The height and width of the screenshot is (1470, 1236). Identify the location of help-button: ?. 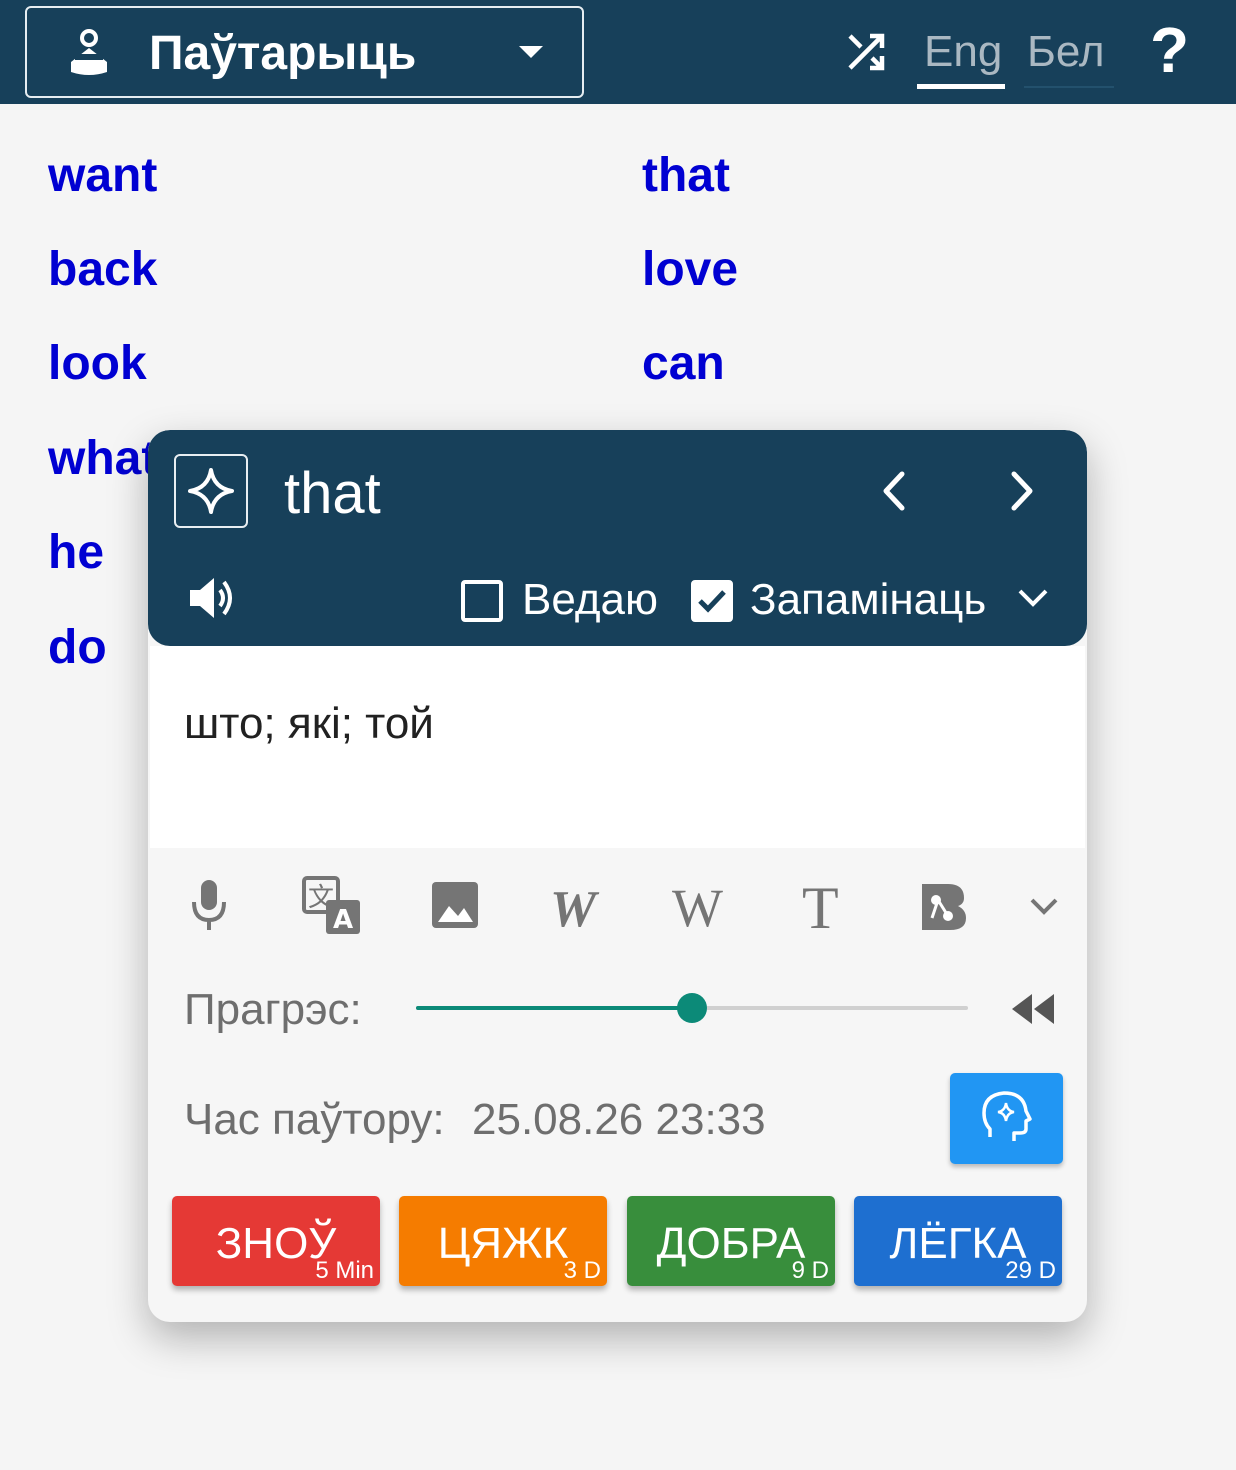
(1170, 50).